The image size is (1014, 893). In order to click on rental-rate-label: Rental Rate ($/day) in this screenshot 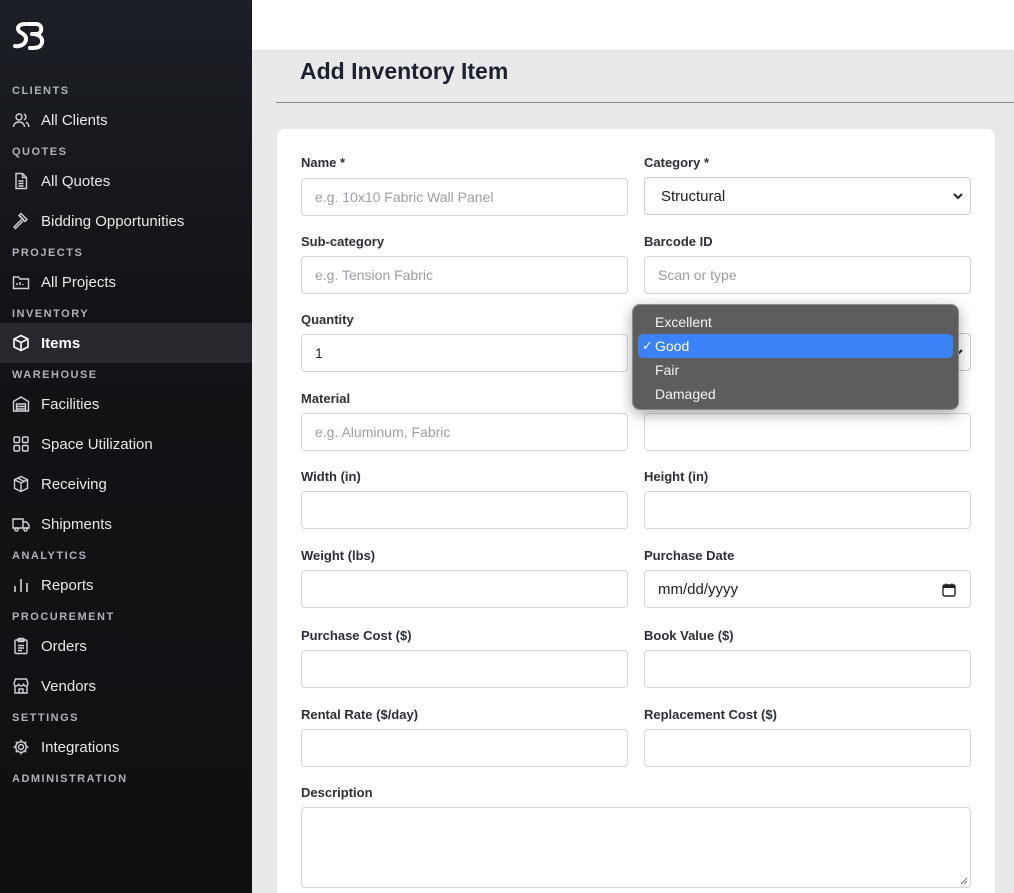, I will do `click(360, 714)`.